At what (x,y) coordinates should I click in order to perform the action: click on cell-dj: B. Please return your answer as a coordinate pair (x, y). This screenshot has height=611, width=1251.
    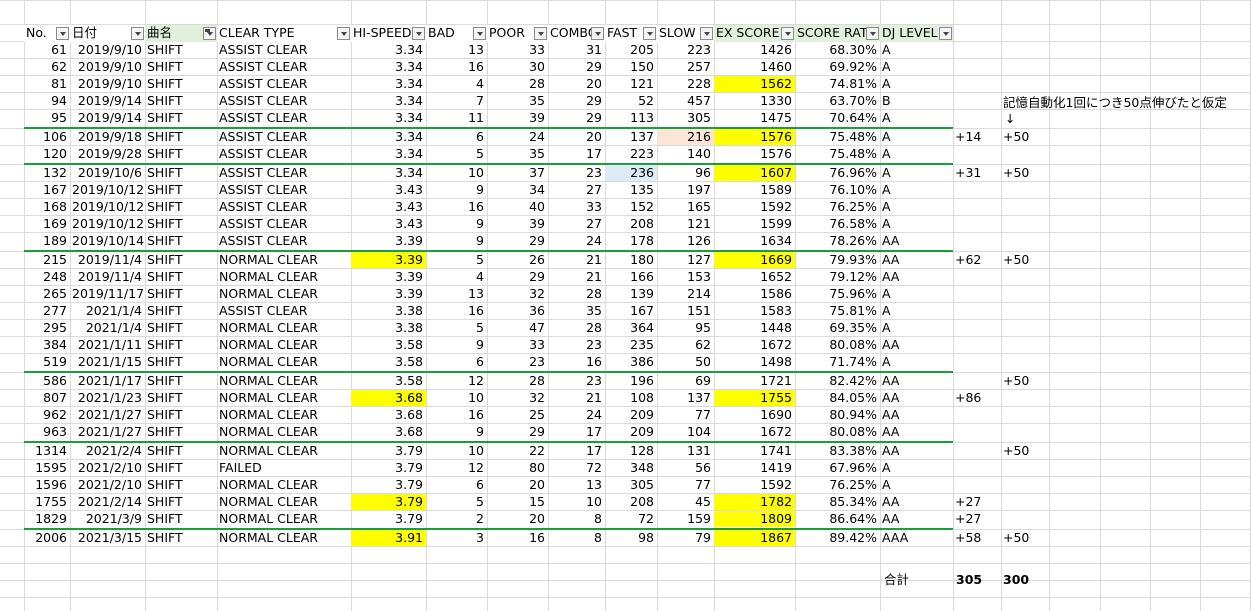
    Looking at the image, I should click on (916, 101).